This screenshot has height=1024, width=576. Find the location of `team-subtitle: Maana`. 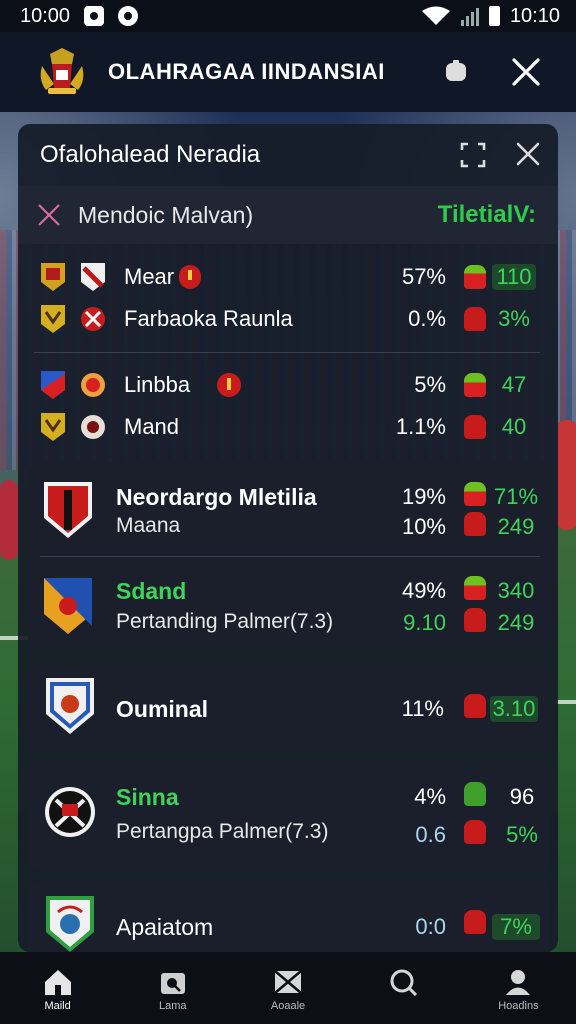

team-subtitle: Maana is located at coordinates (148, 525).